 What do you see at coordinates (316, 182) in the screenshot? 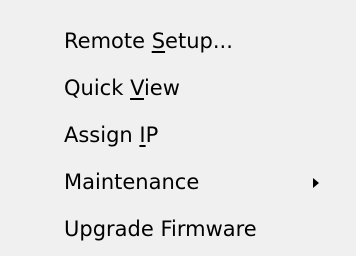
I see `arrow-right-icon` at bounding box center [316, 182].